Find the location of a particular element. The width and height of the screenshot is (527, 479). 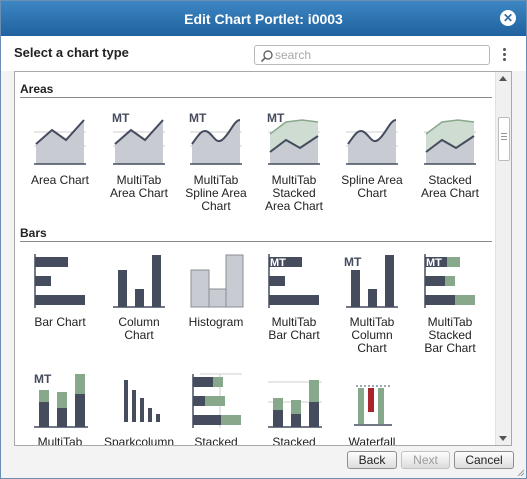

multitab-stacked-area-chart-icon: MT is located at coordinates (293, 138).